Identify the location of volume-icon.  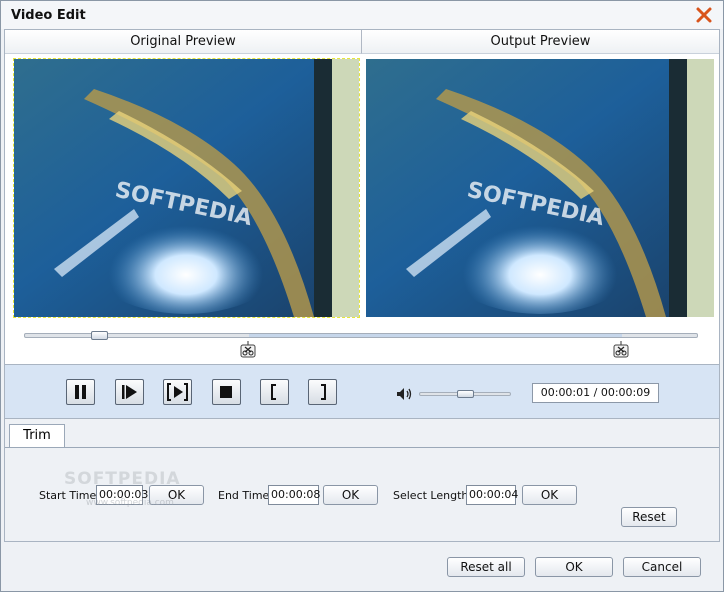
(405, 394).